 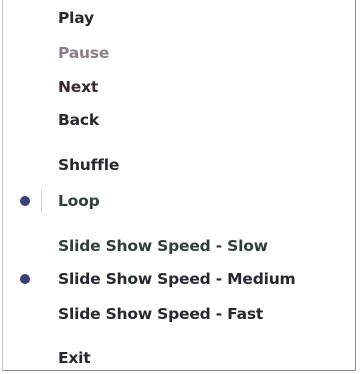 What do you see at coordinates (78, 120) in the screenshot?
I see `menu-item-back: Back` at bounding box center [78, 120].